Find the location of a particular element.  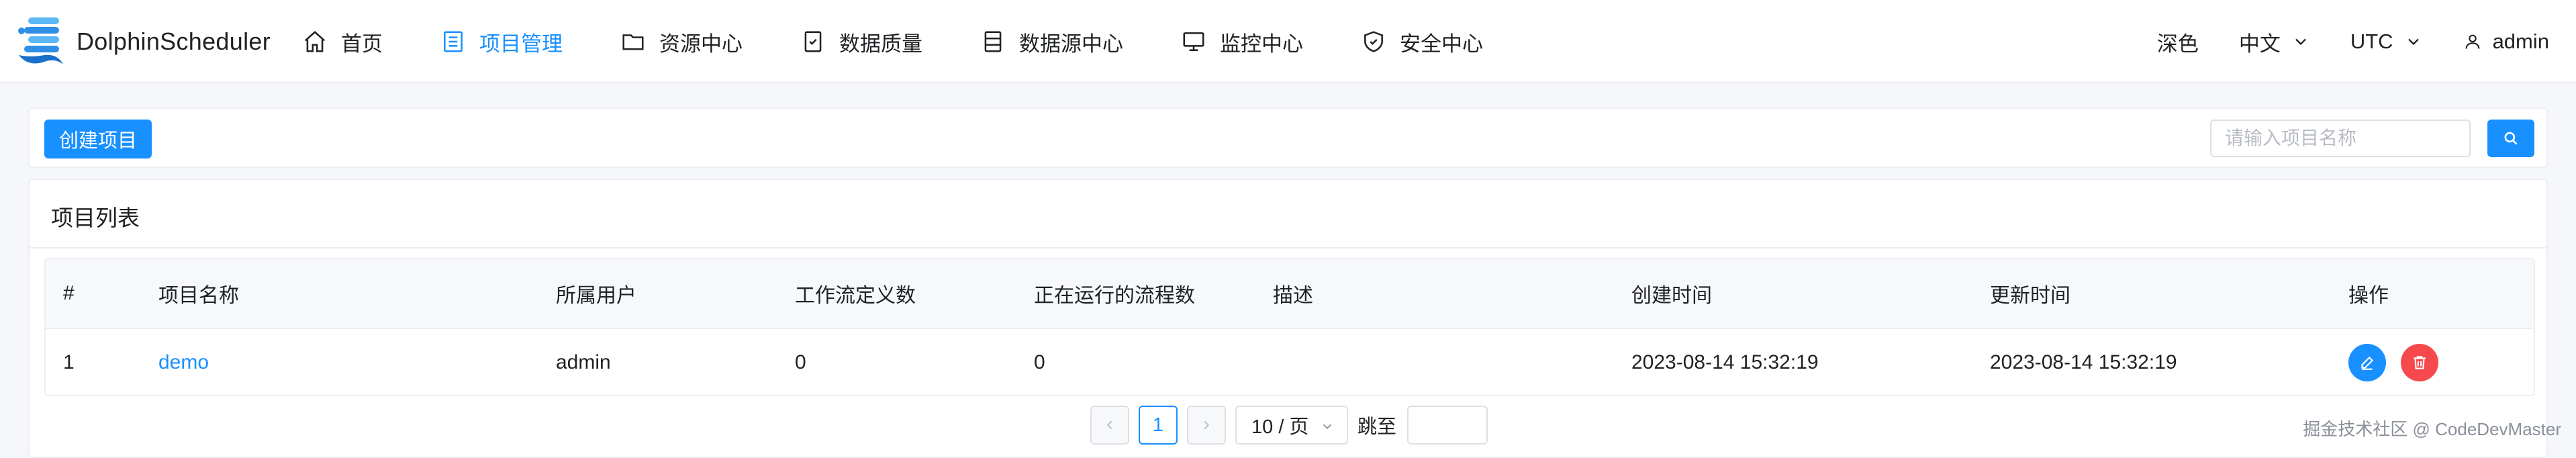

trash-icon is located at coordinates (2420, 362).